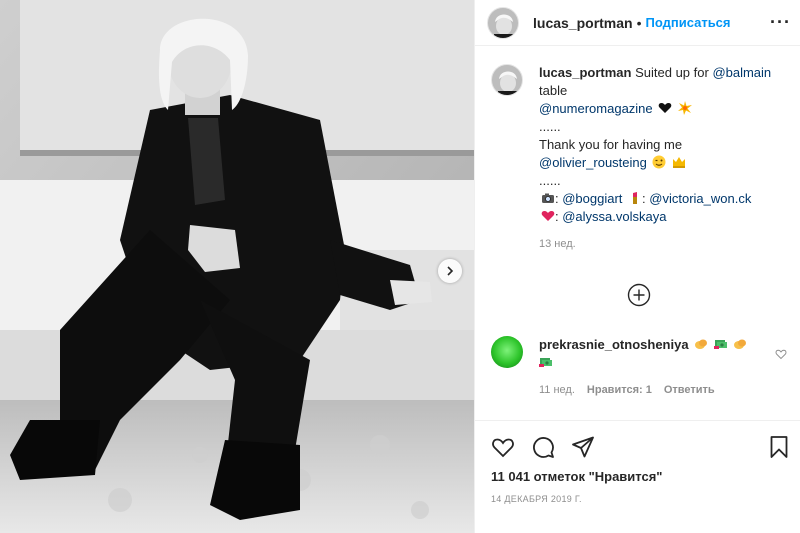 The width and height of the screenshot is (800, 533). I want to click on bookmark-button, so click(779, 447).